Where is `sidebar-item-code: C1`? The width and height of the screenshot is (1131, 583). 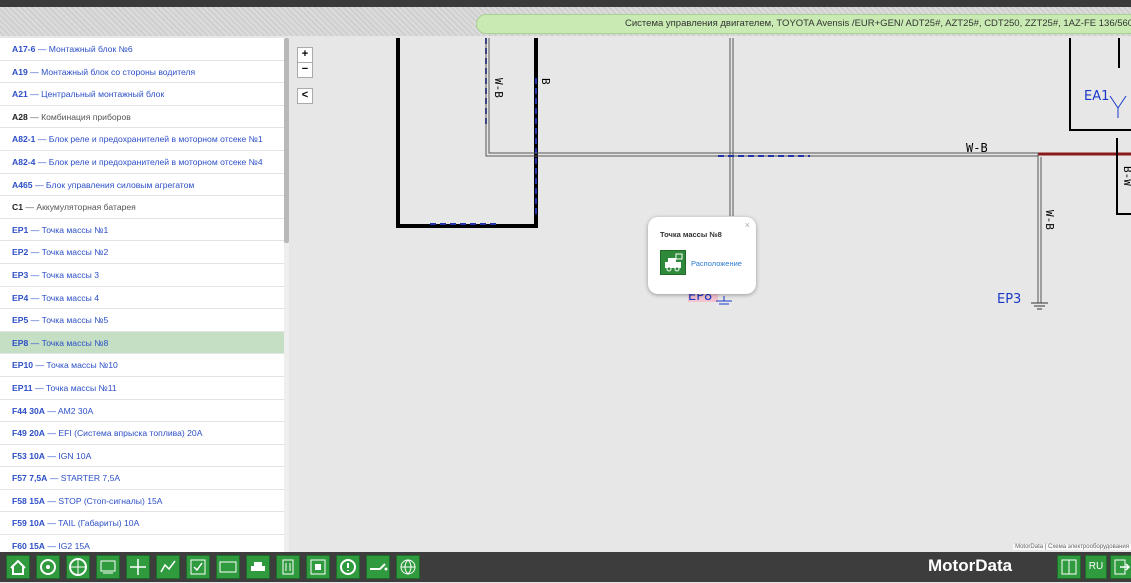
sidebar-item-code: C1 is located at coordinates (17, 207).